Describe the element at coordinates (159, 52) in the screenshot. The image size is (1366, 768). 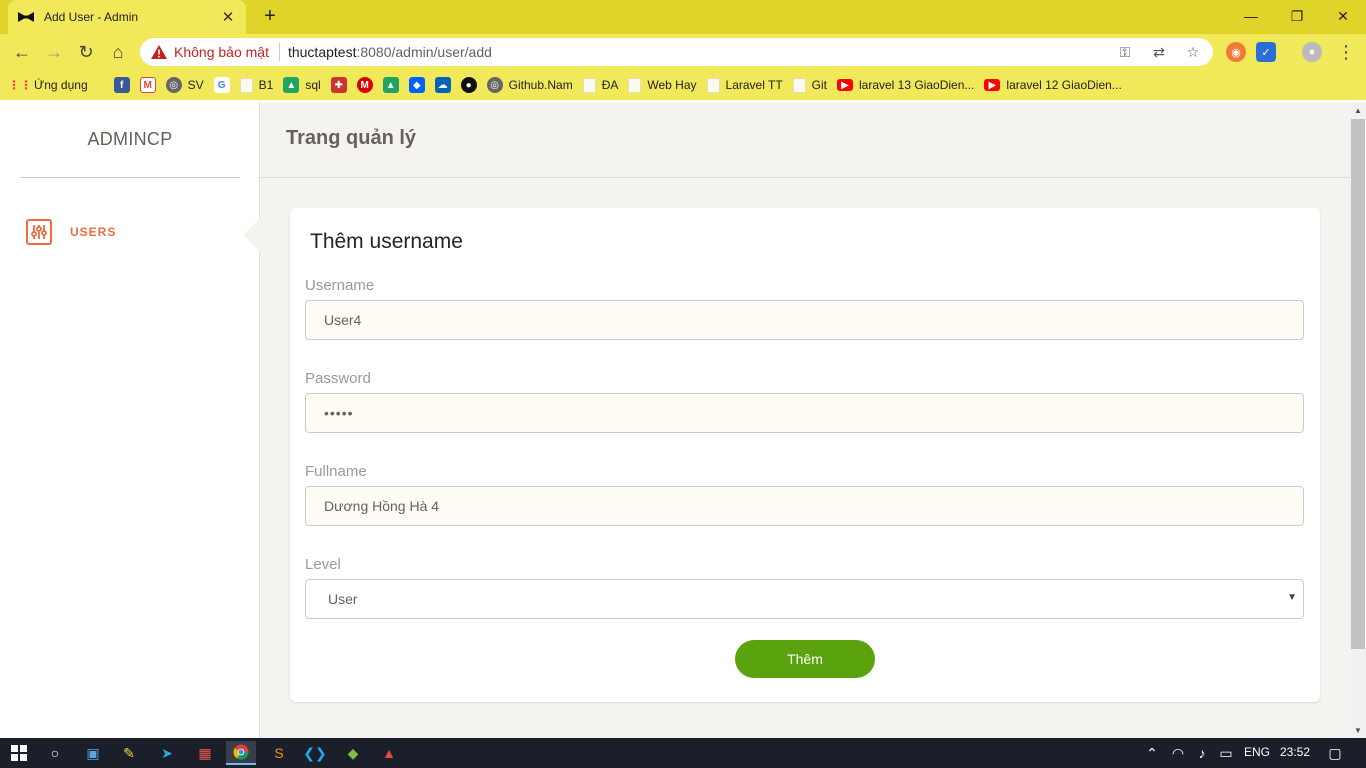
I see `warning-icon` at that location.